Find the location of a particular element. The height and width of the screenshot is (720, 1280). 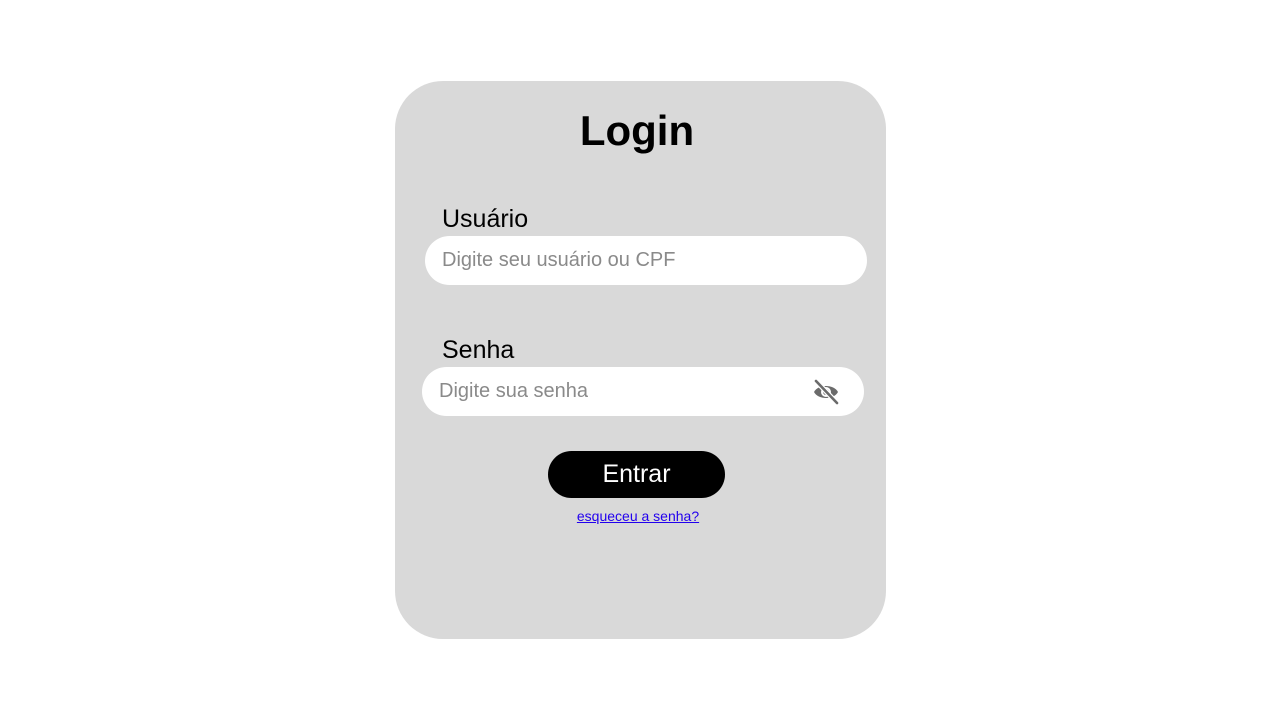

eye-off-icon is located at coordinates (826, 392).